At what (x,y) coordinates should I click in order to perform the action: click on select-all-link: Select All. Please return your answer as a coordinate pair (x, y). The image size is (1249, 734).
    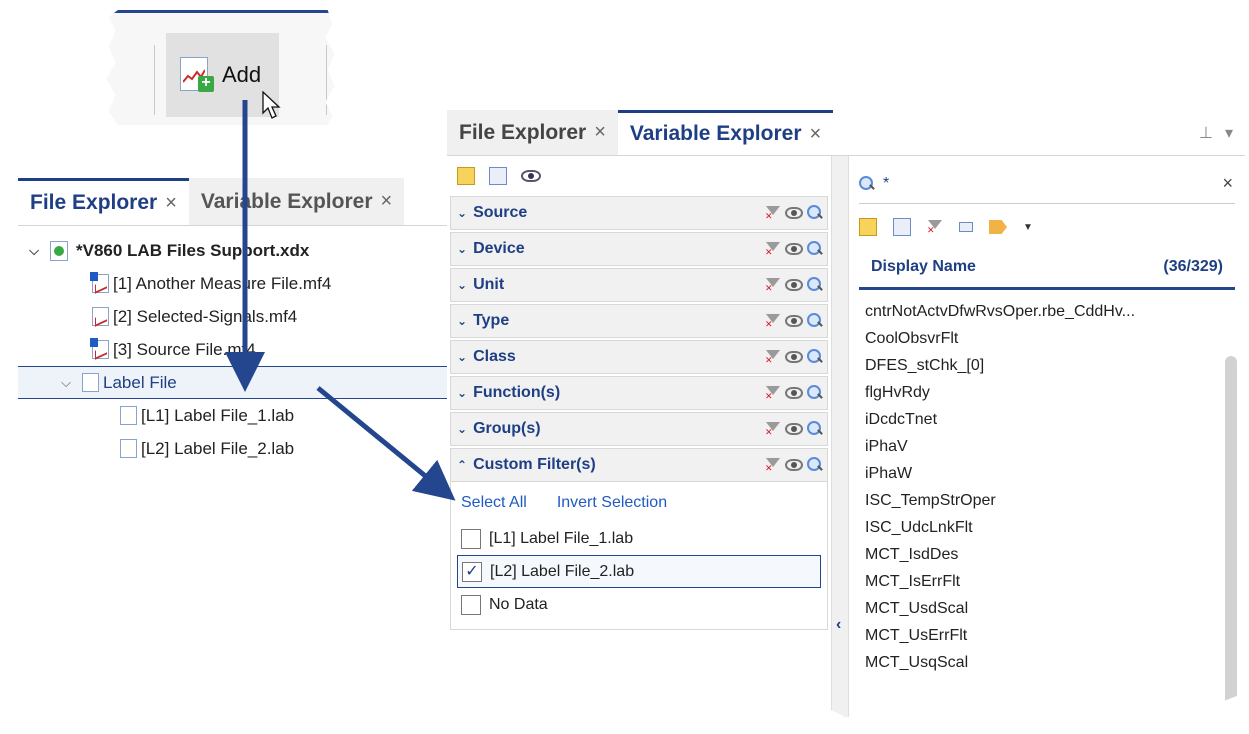
    Looking at the image, I should click on (494, 503).